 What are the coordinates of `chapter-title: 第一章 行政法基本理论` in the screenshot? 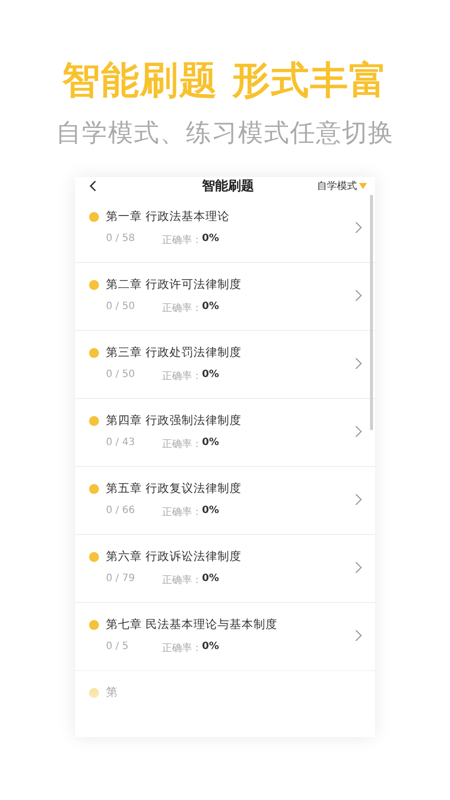 It's located at (168, 216).